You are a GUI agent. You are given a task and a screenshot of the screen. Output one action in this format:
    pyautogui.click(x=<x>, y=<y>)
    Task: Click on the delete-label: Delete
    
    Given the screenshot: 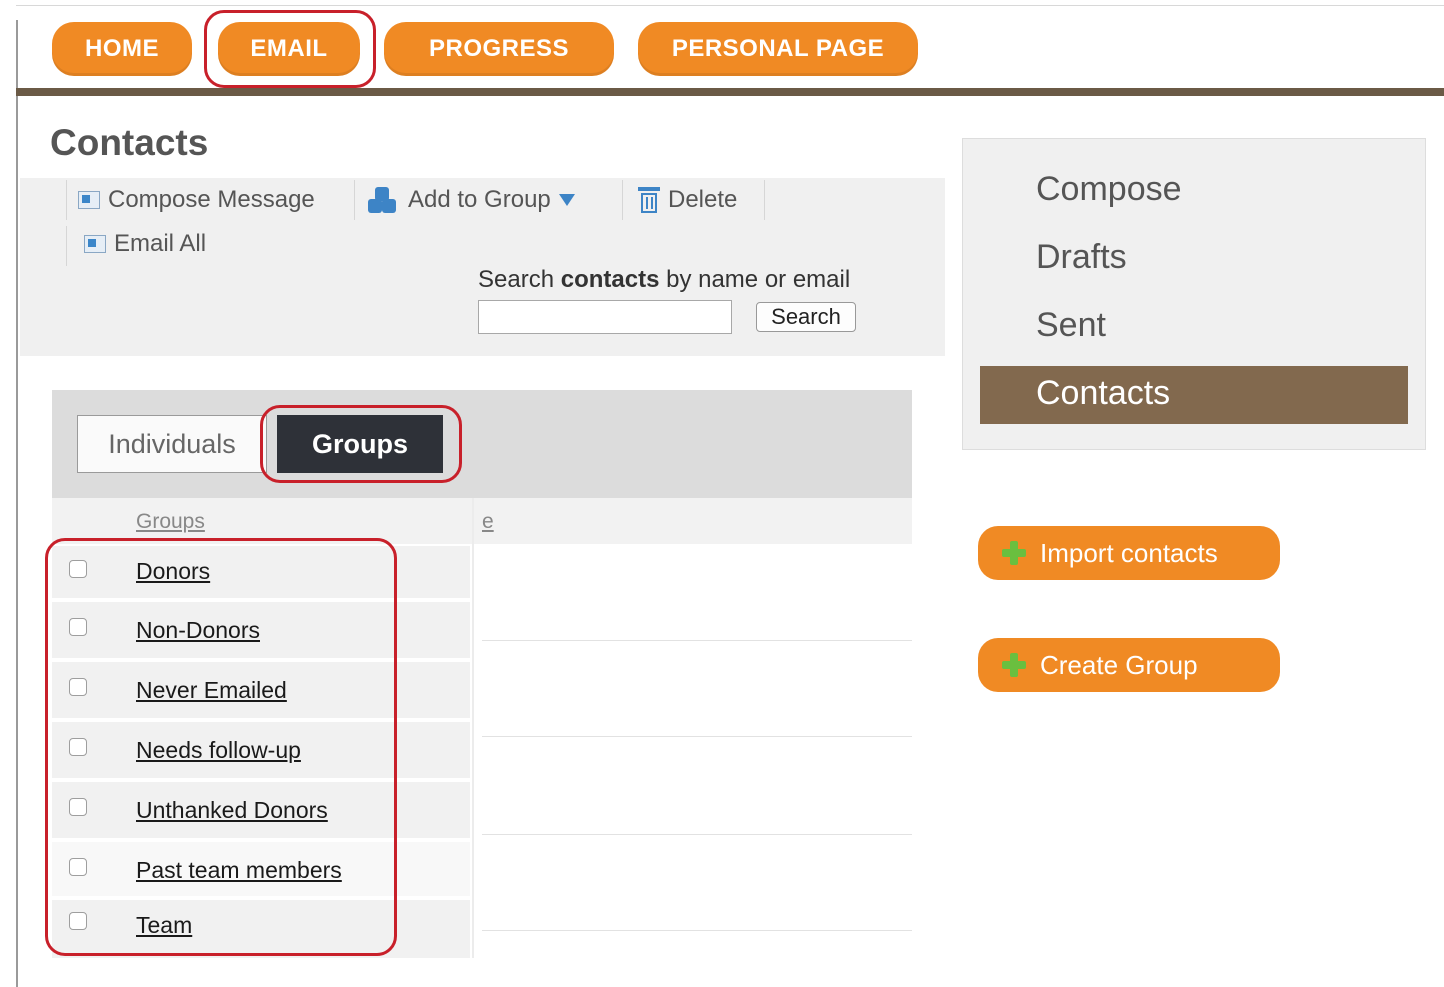 What is the action you would take?
    pyautogui.click(x=703, y=199)
    